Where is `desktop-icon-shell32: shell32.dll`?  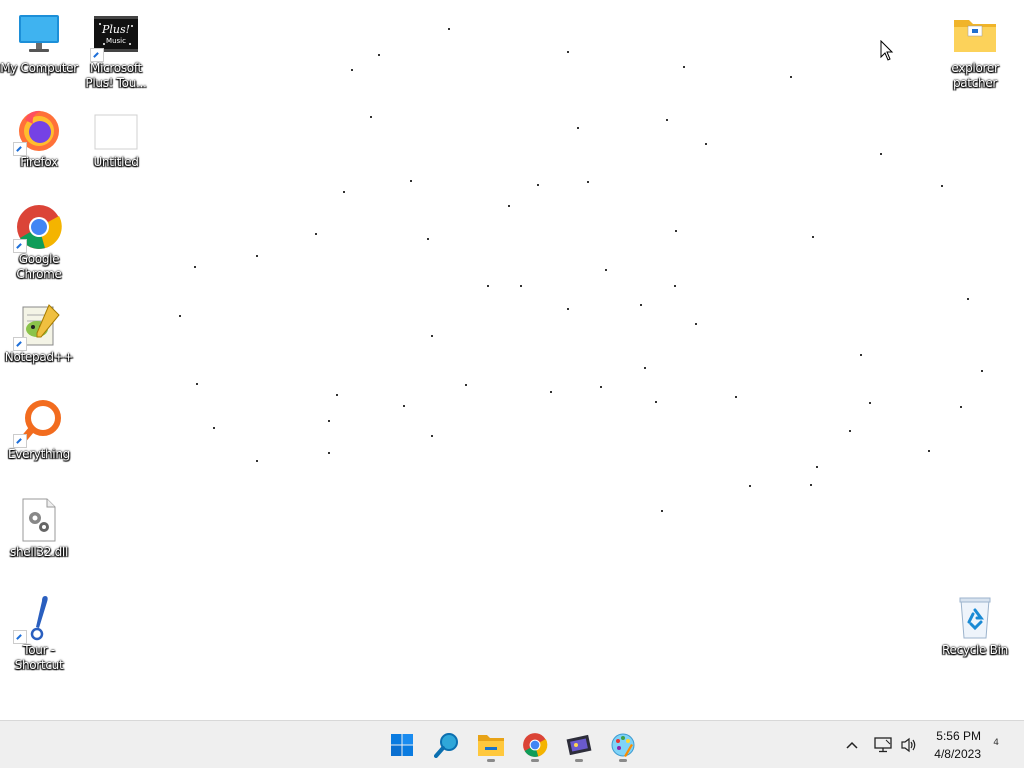
desktop-icon-shell32: shell32.dll is located at coordinates (39, 528).